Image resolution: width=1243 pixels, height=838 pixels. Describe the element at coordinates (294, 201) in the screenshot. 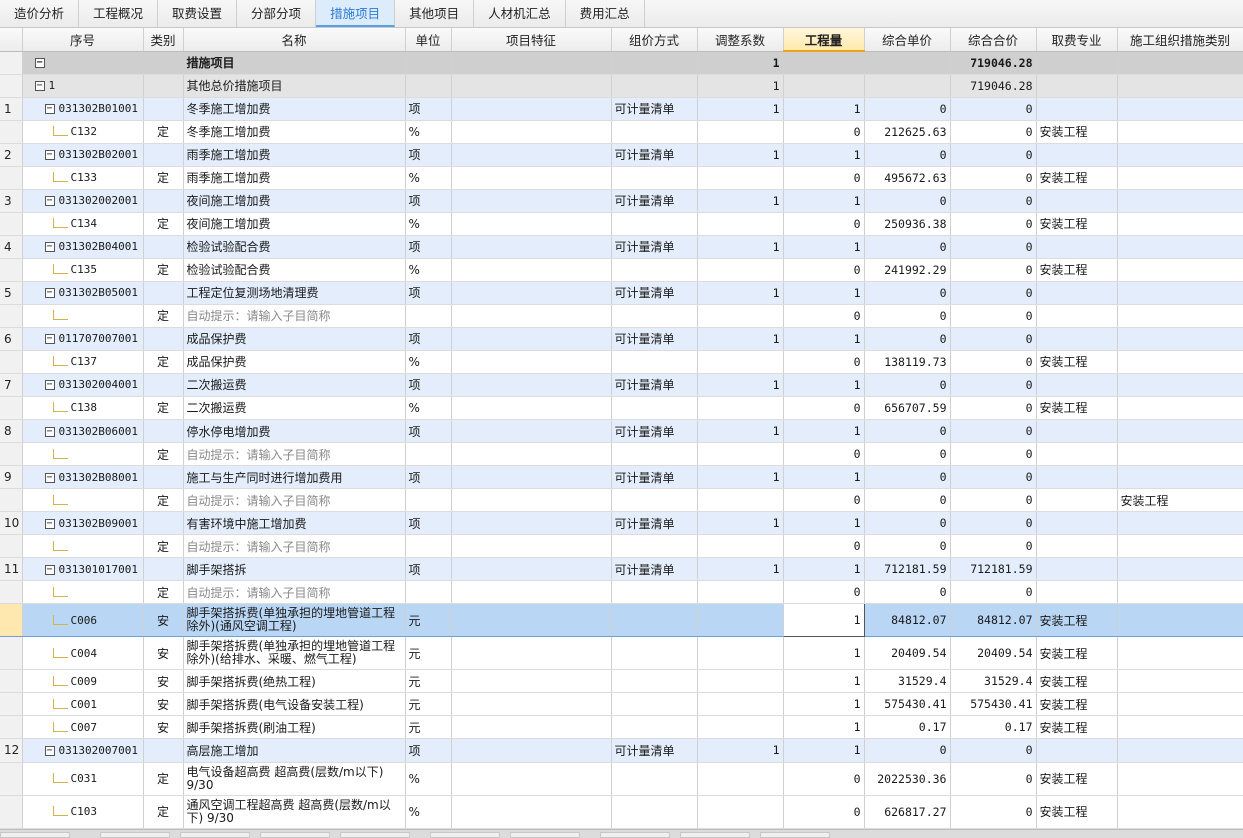

I see `cell-name: 夜间施工增加费` at that location.